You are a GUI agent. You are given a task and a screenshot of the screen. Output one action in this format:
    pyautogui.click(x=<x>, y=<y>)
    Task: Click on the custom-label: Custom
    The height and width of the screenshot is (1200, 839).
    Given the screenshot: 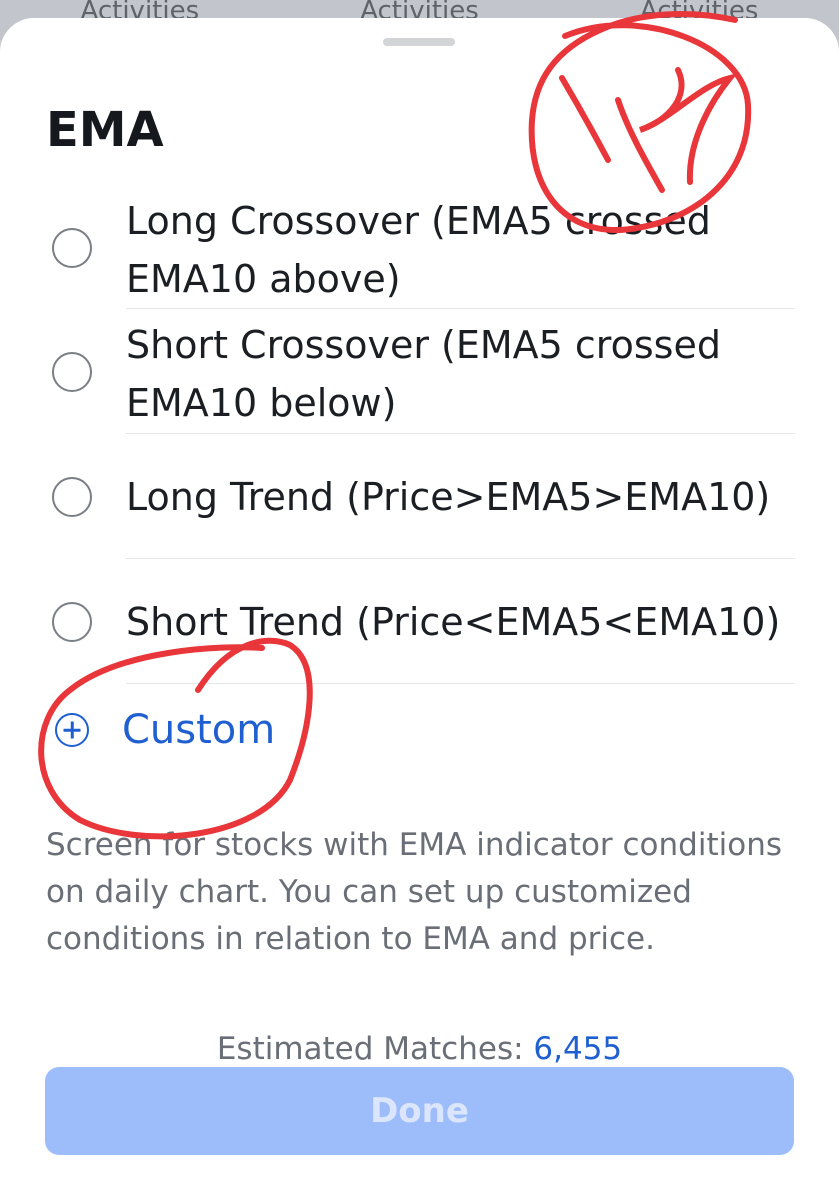 What is the action you would take?
    pyautogui.click(x=199, y=730)
    